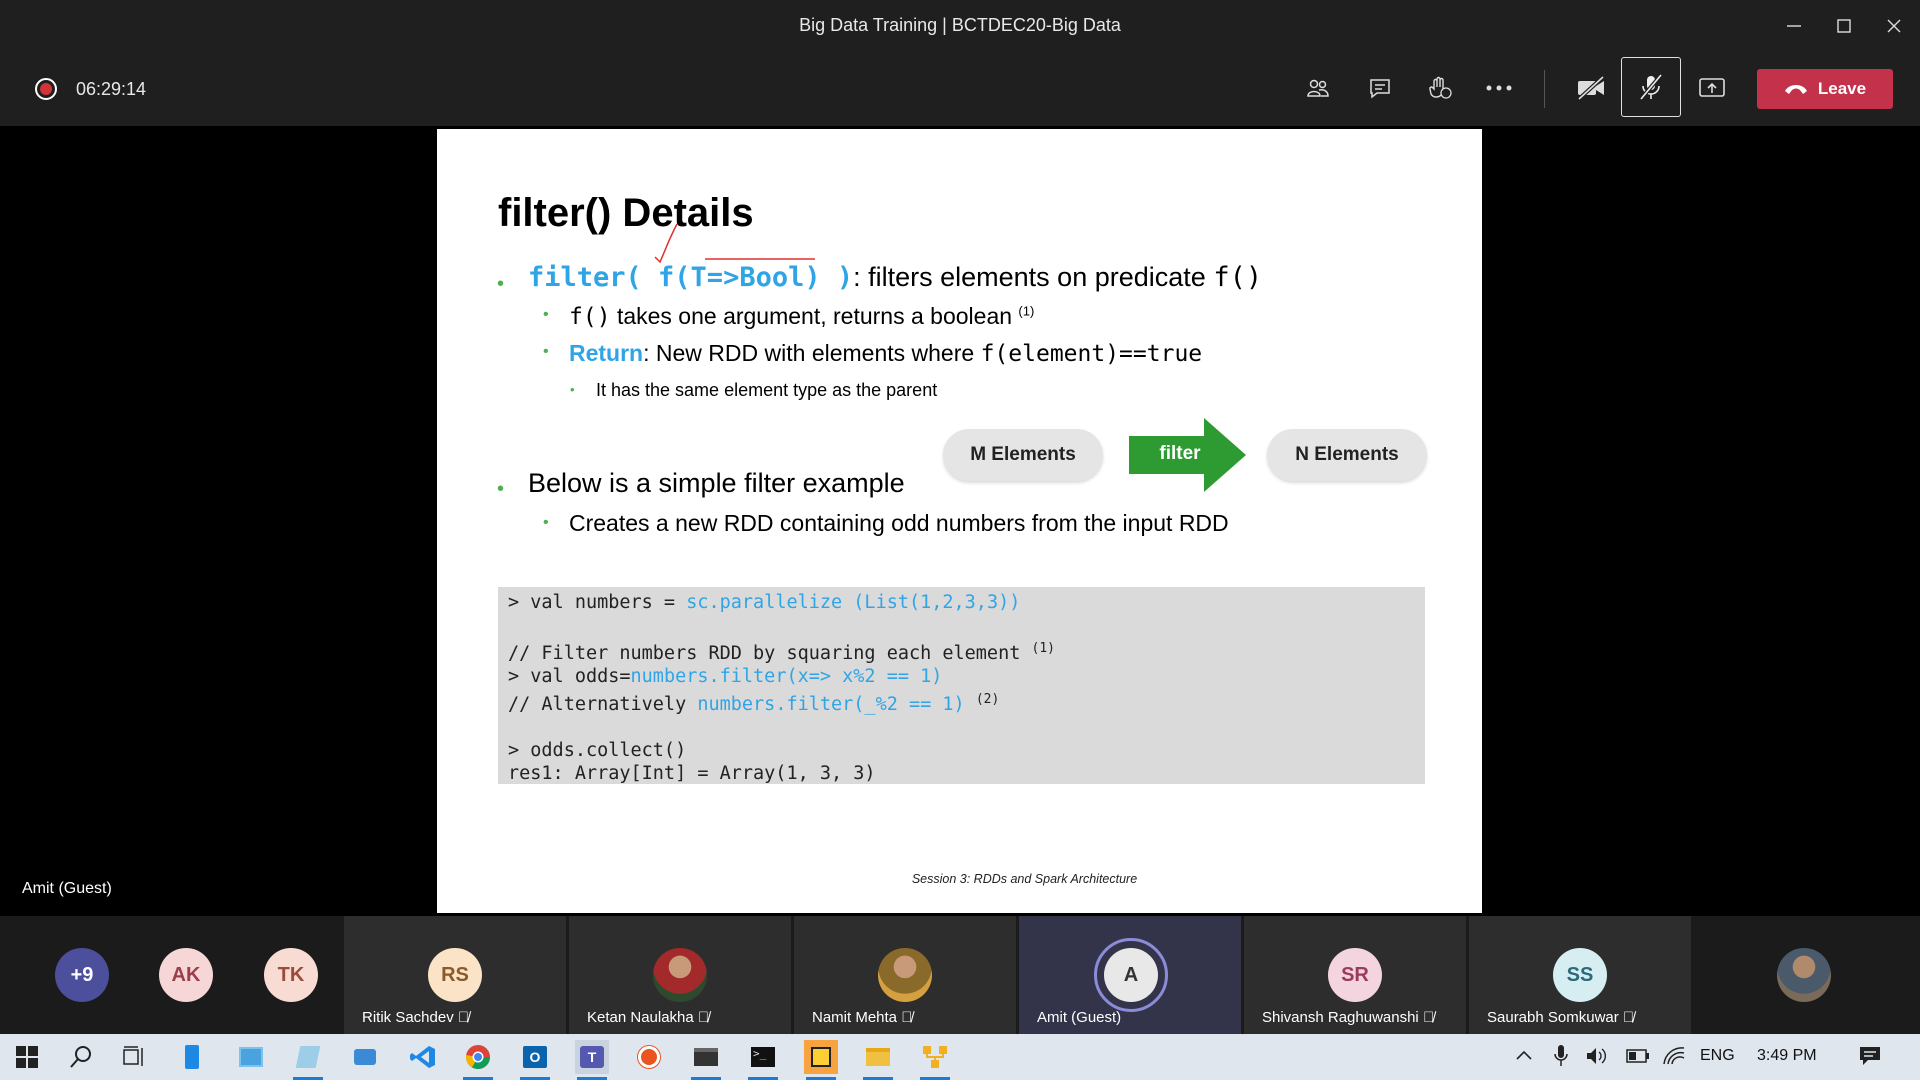  Describe the element at coordinates (569, 677) in the screenshot. I see `code-text: > val odds=` at that location.